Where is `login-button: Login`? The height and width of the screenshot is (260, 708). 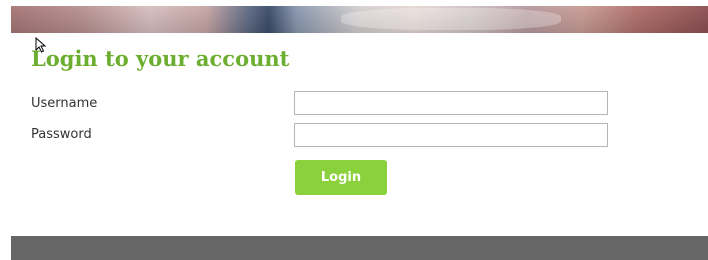 login-button: Login is located at coordinates (341, 177).